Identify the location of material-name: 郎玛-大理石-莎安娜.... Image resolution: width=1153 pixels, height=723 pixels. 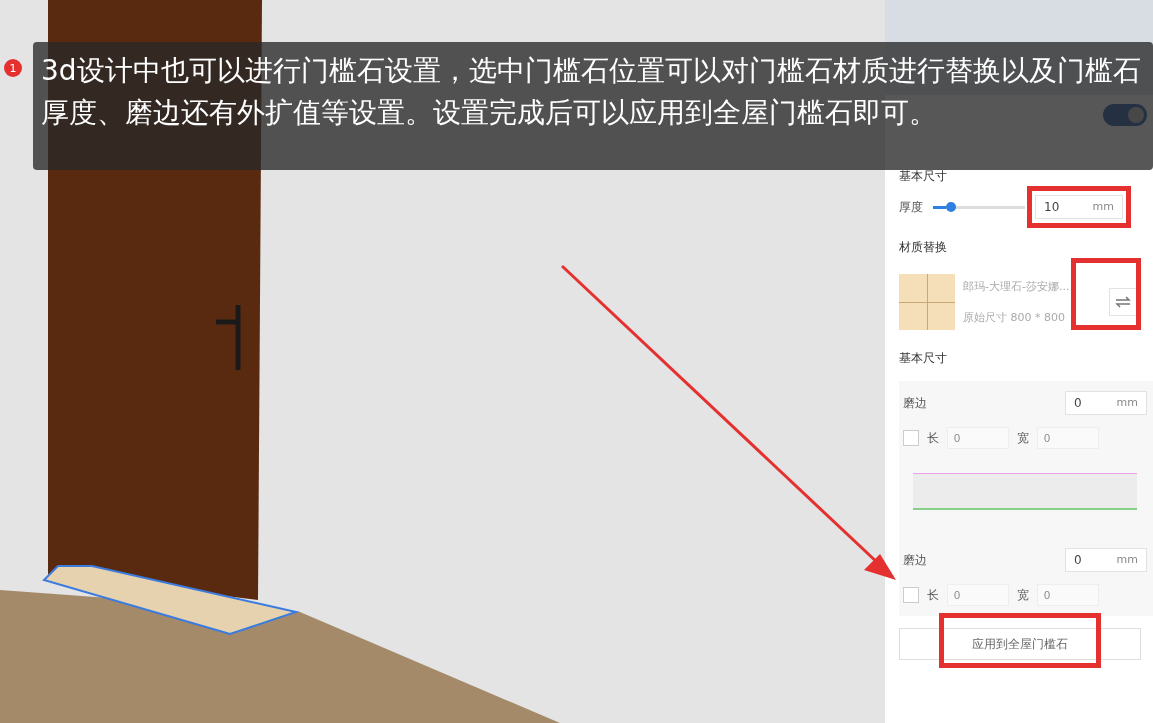
(1017, 286).